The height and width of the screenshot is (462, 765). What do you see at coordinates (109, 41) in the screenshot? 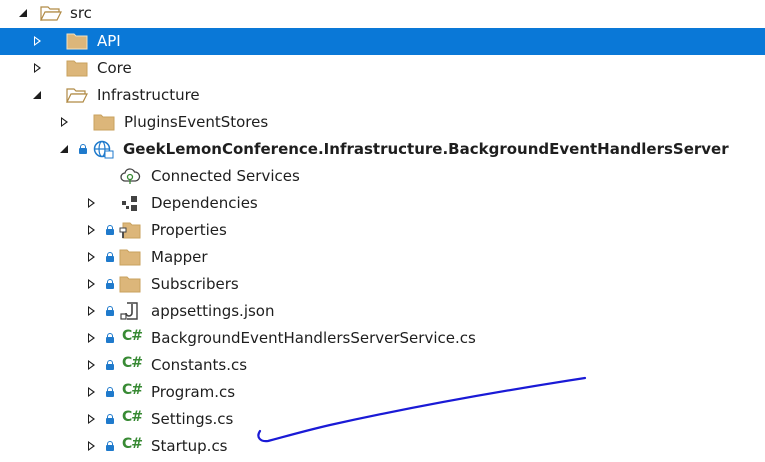
I see `tree-item-label: API` at bounding box center [109, 41].